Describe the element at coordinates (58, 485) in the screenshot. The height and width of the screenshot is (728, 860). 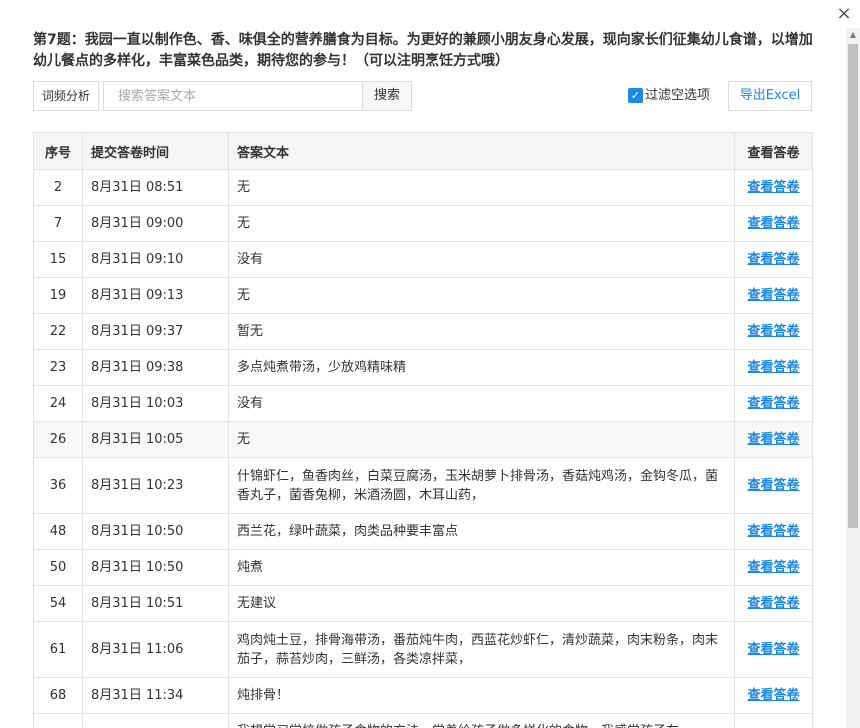
I see `row-index: 36` at that location.